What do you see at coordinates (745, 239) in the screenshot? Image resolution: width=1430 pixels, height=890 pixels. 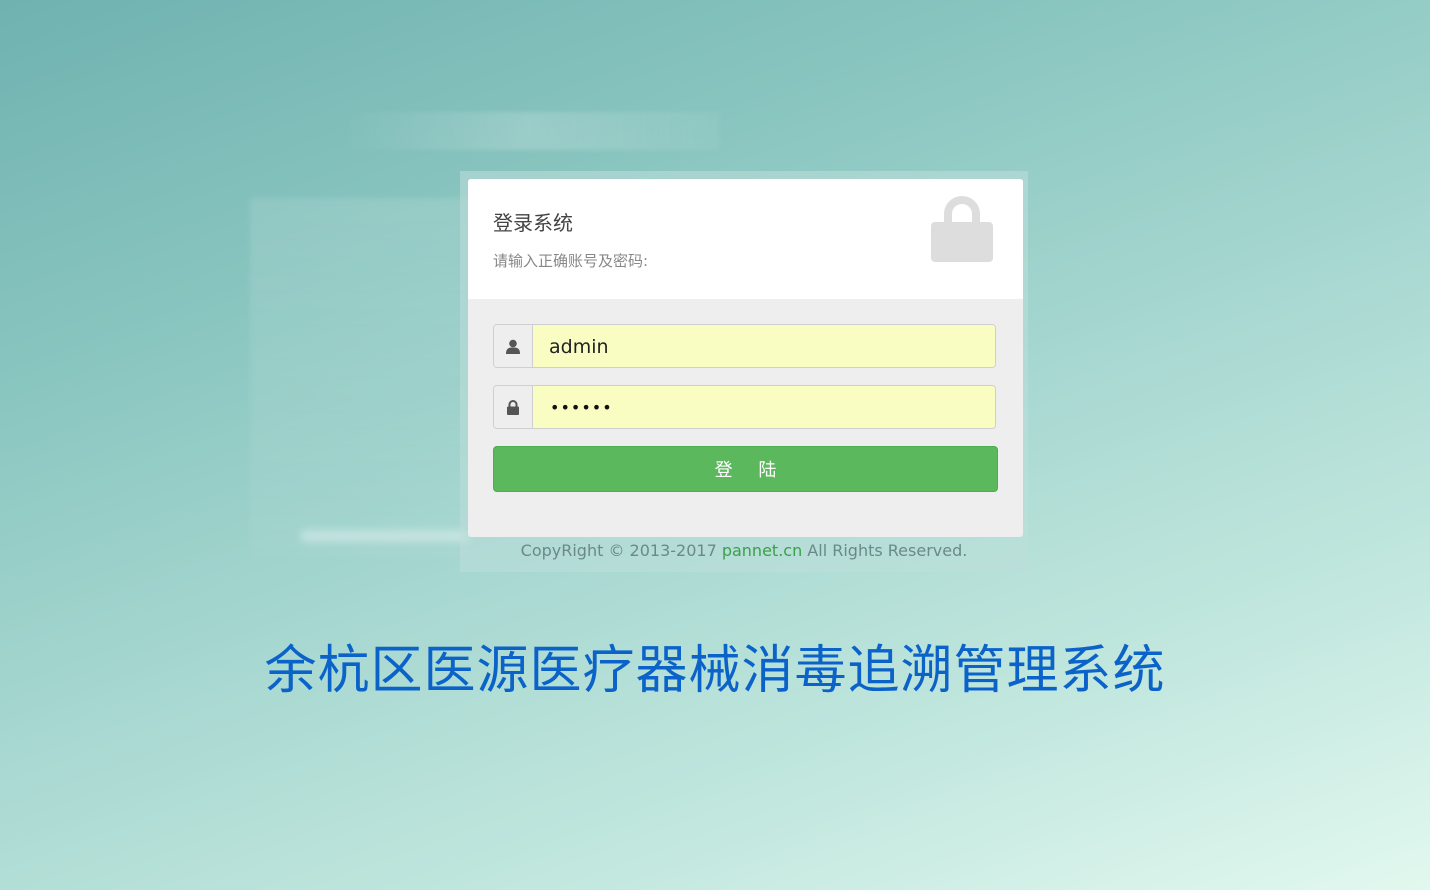 I see `login-card-header: 登录系统 请输入正确账号及密码:` at bounding box center [745, 239].